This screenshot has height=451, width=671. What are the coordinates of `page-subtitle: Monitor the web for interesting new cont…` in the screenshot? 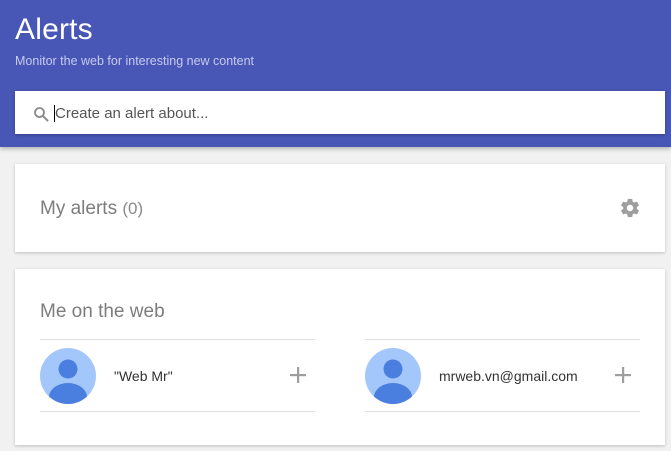 It's located at (135, 61).